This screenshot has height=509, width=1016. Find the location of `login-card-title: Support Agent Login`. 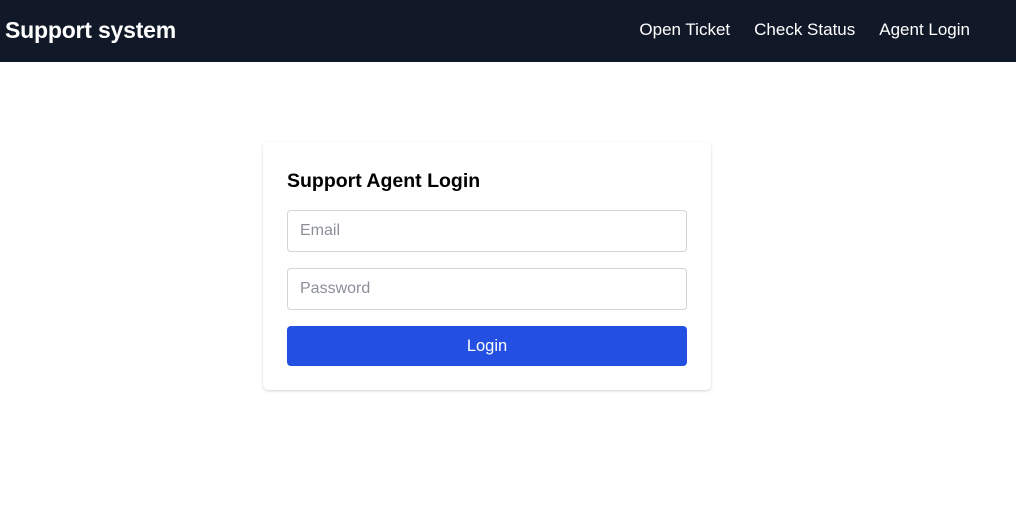

login-card-title: Support Agent Login is located at coordinates (384, 181).